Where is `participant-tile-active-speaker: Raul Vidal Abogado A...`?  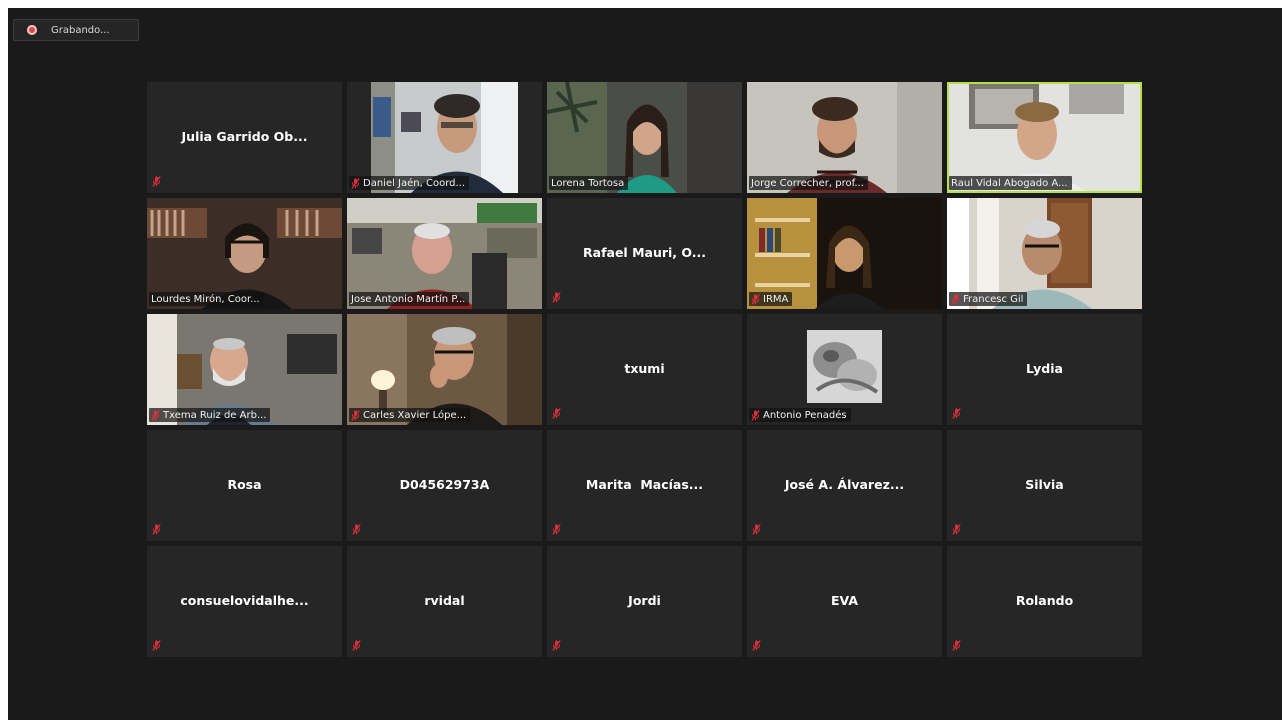 participant-tile-active-speaker: Raul Vidal Abogado A... is located at coordinates (1044, 137).